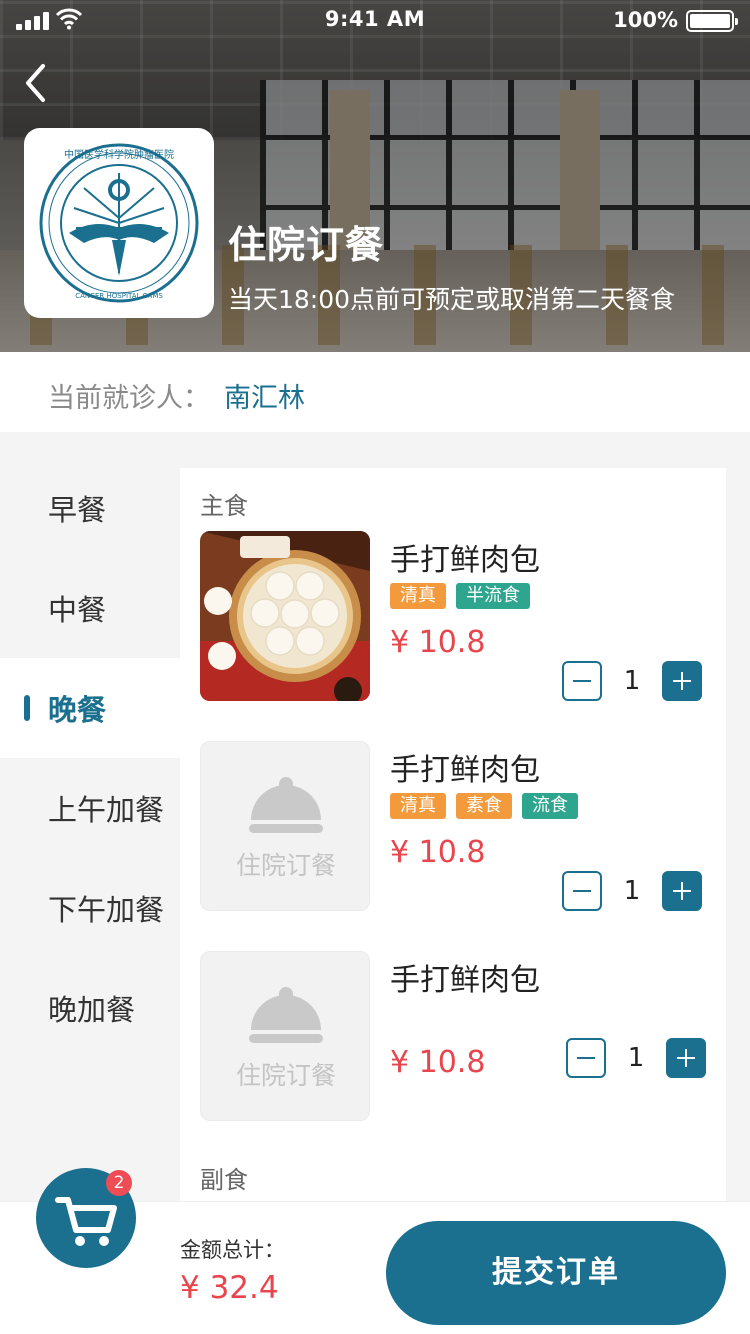 The image size is (750, 1334). I want to click on tag: 流食, so click(550, 806).